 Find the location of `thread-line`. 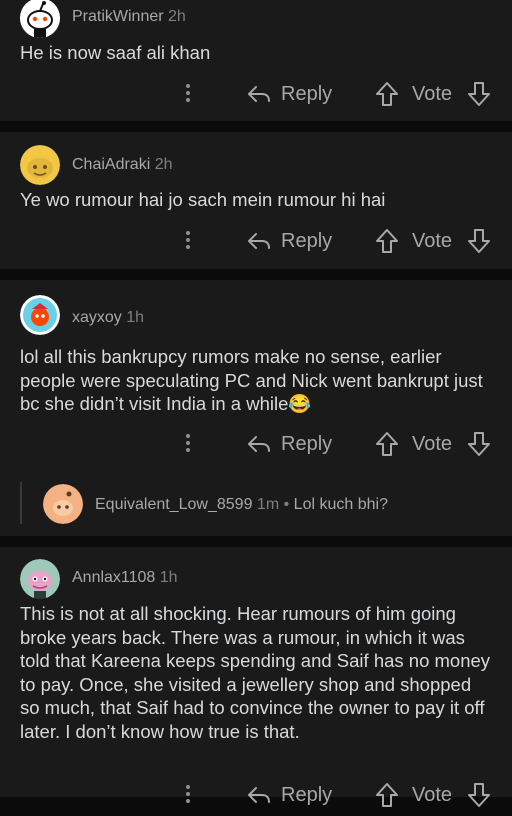

thread-line is located at coordinates (21, 503).